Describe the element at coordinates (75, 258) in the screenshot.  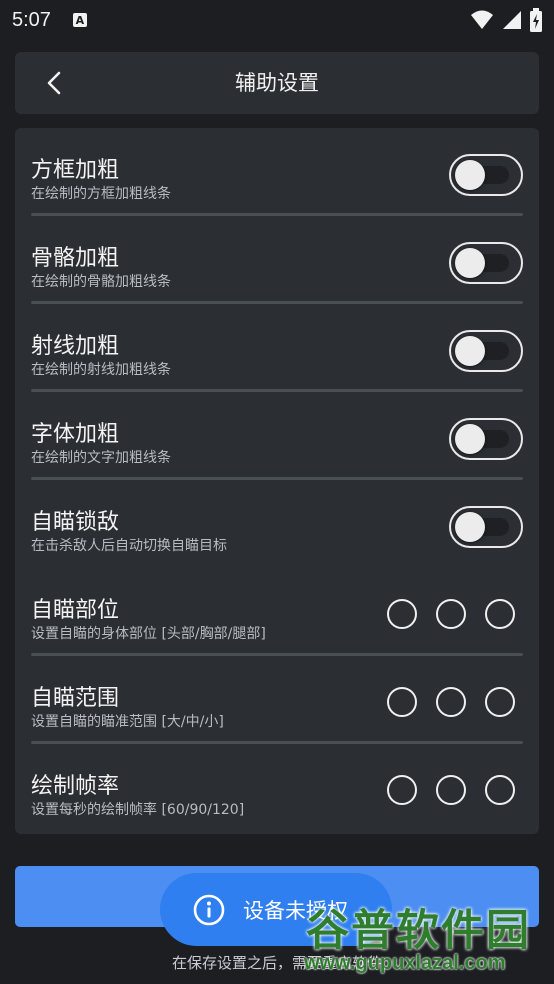
I see `setting-title: 骨骼加粗` at that location.